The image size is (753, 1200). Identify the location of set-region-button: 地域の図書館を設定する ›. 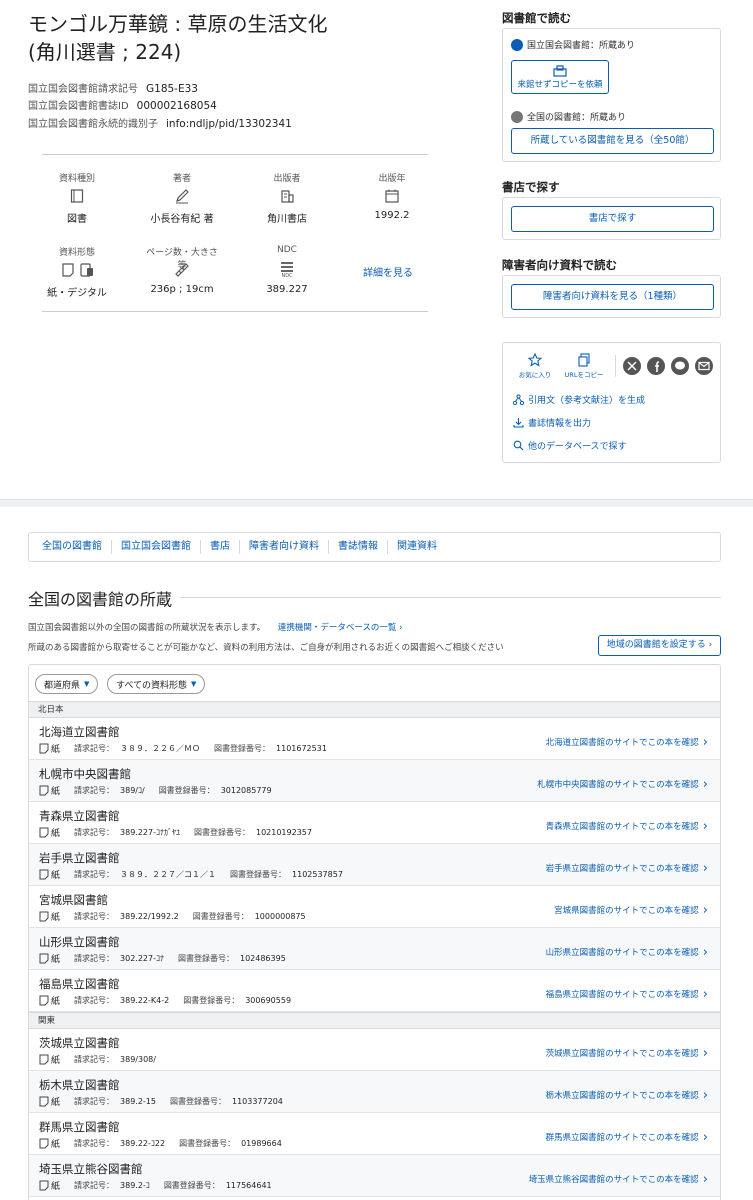
(659, 645).